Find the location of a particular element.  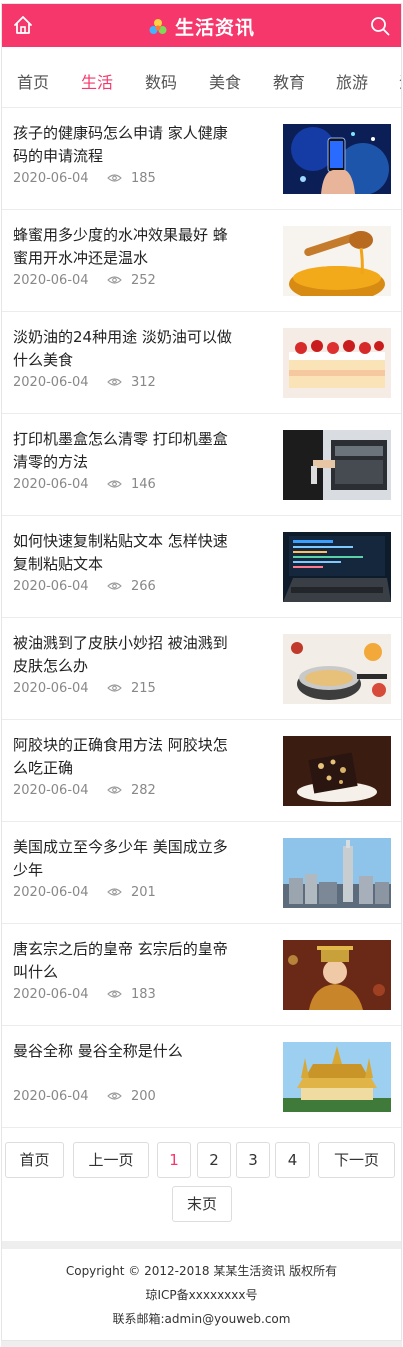

page-first-button: 首页 is located at coordinates (34, 1160).